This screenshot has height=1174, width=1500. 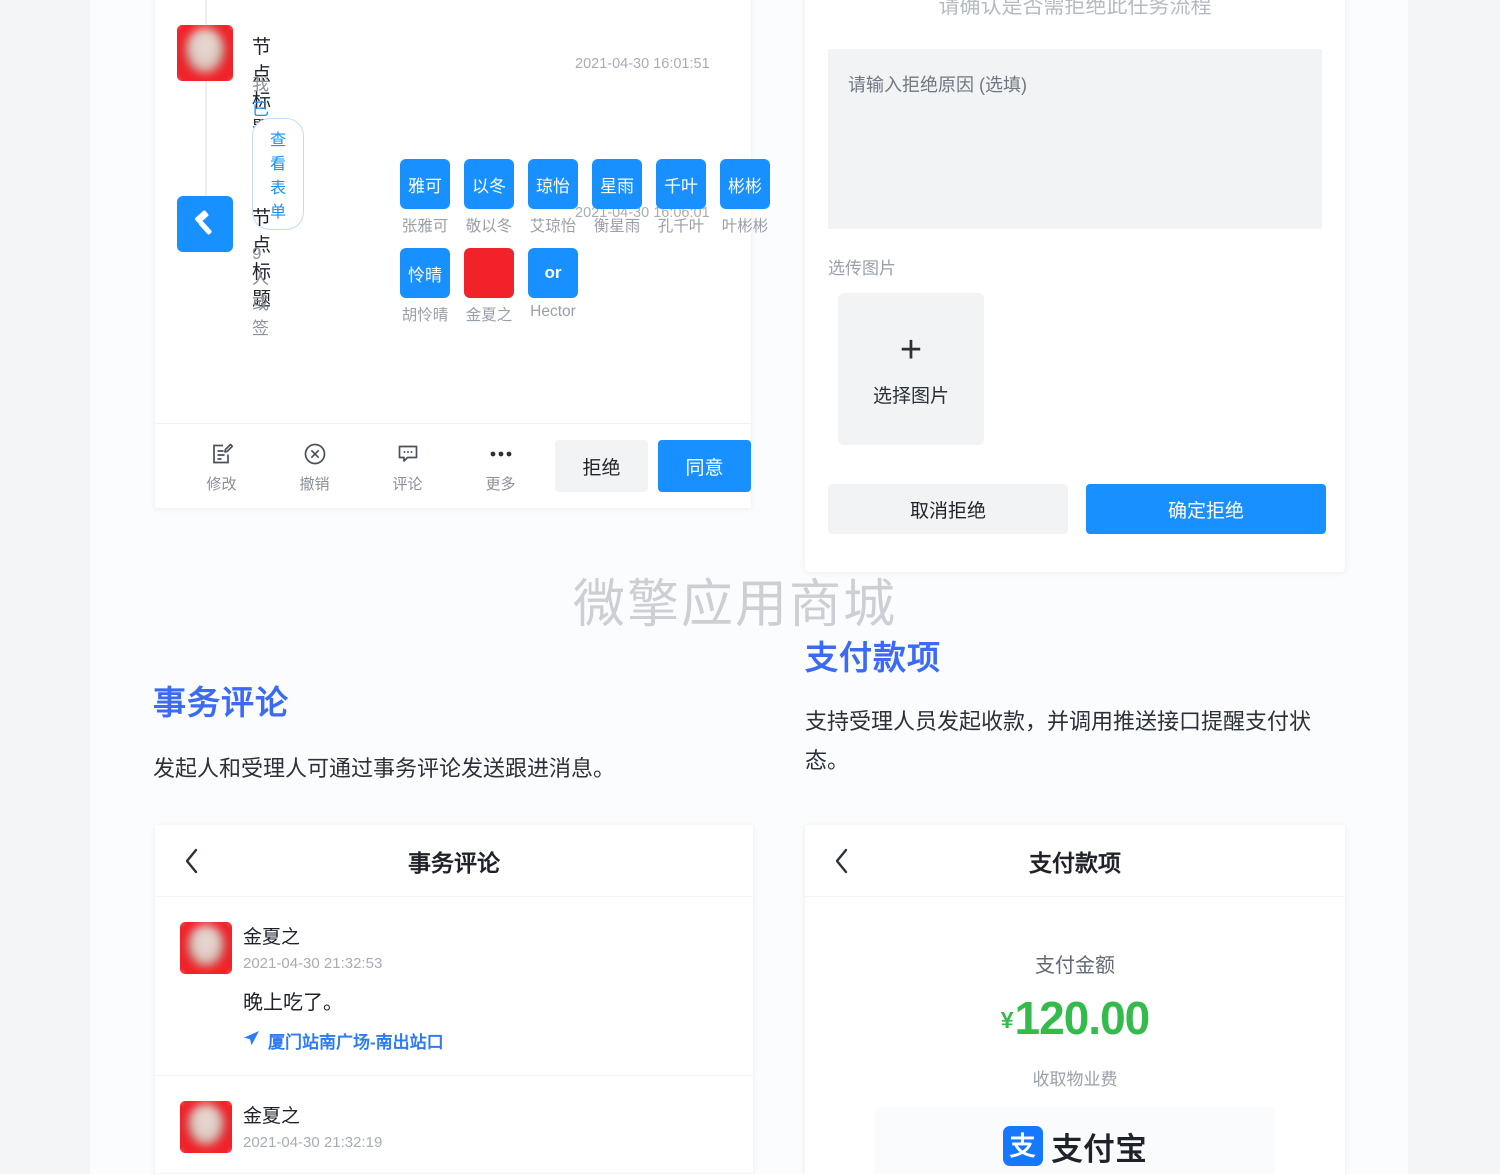 I want to click on approver-item: 千叶 孔千叶, so click(x=681, y=197).